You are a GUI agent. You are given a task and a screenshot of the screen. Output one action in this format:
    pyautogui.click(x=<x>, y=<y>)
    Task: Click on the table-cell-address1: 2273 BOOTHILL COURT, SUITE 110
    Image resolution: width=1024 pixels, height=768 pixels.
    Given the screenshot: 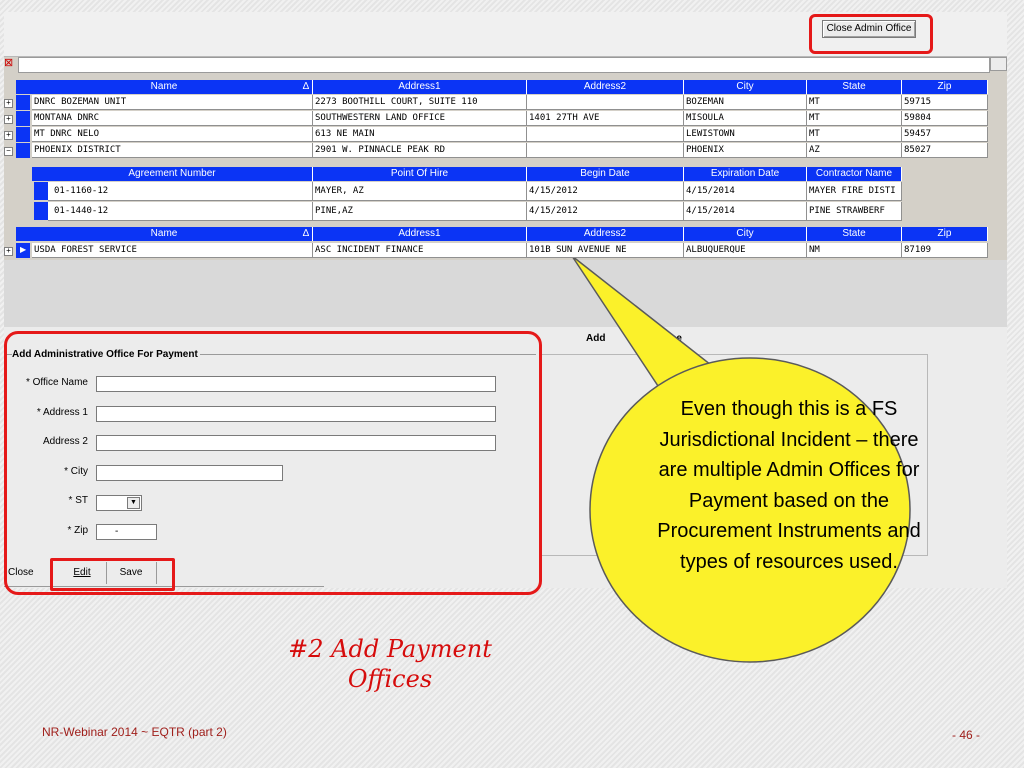 What is the action you would take?
    pyautogui.click(x=420, y=102)
    